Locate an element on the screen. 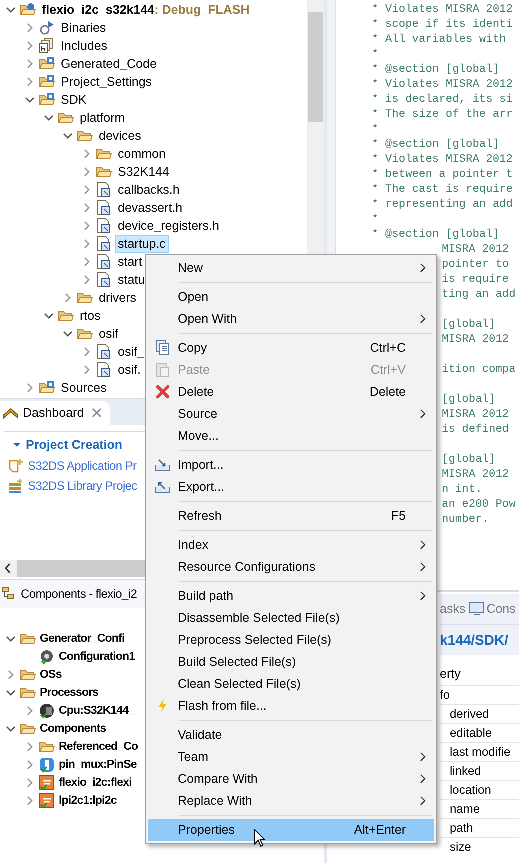  property-name: location is located at coordinates (471, 790).